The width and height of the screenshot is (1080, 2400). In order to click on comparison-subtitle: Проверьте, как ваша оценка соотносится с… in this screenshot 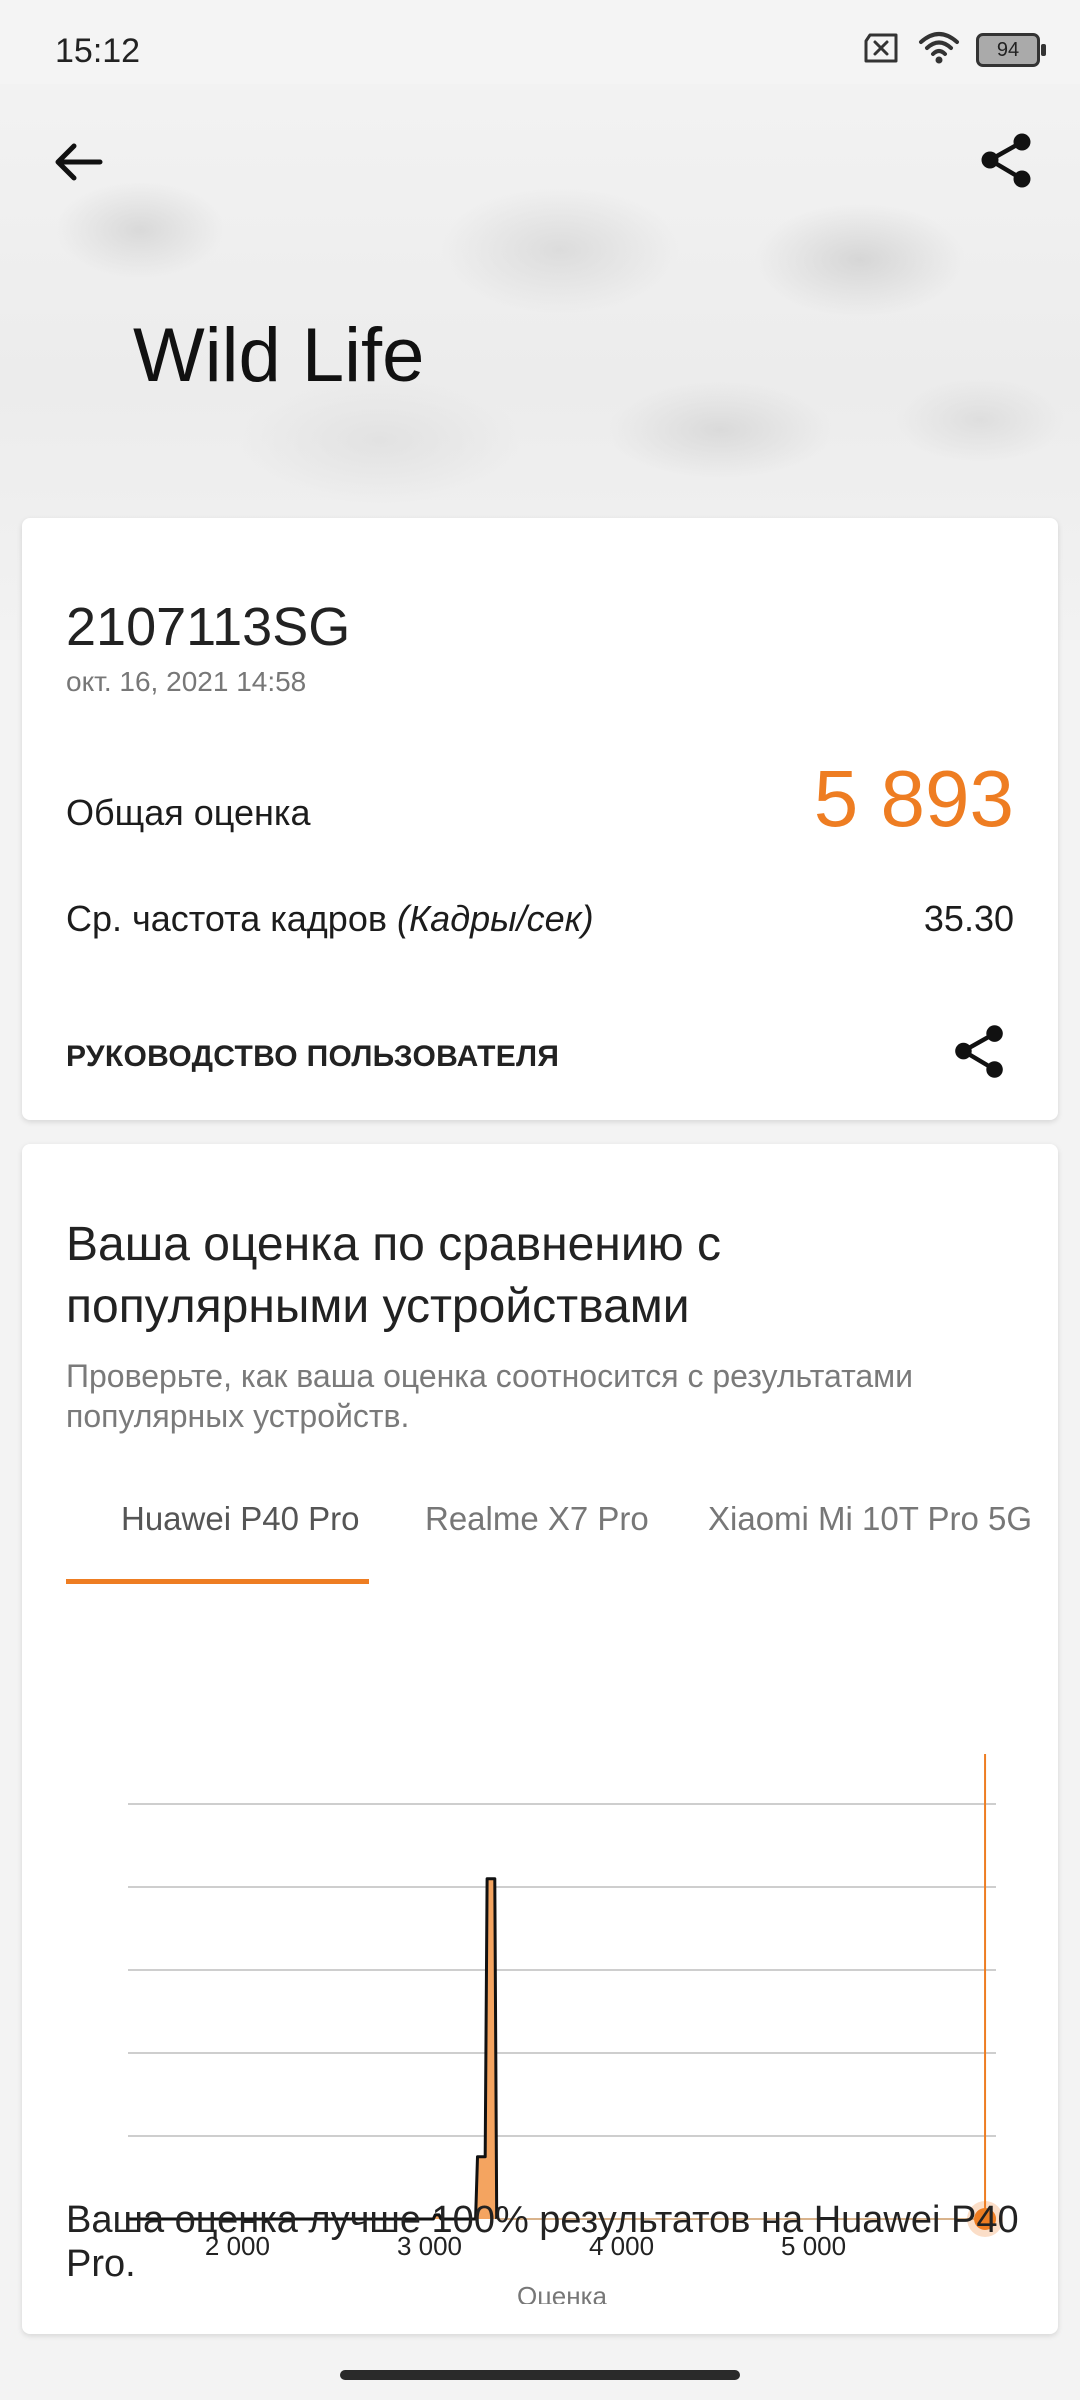, I will do `click(490, 1396)`.